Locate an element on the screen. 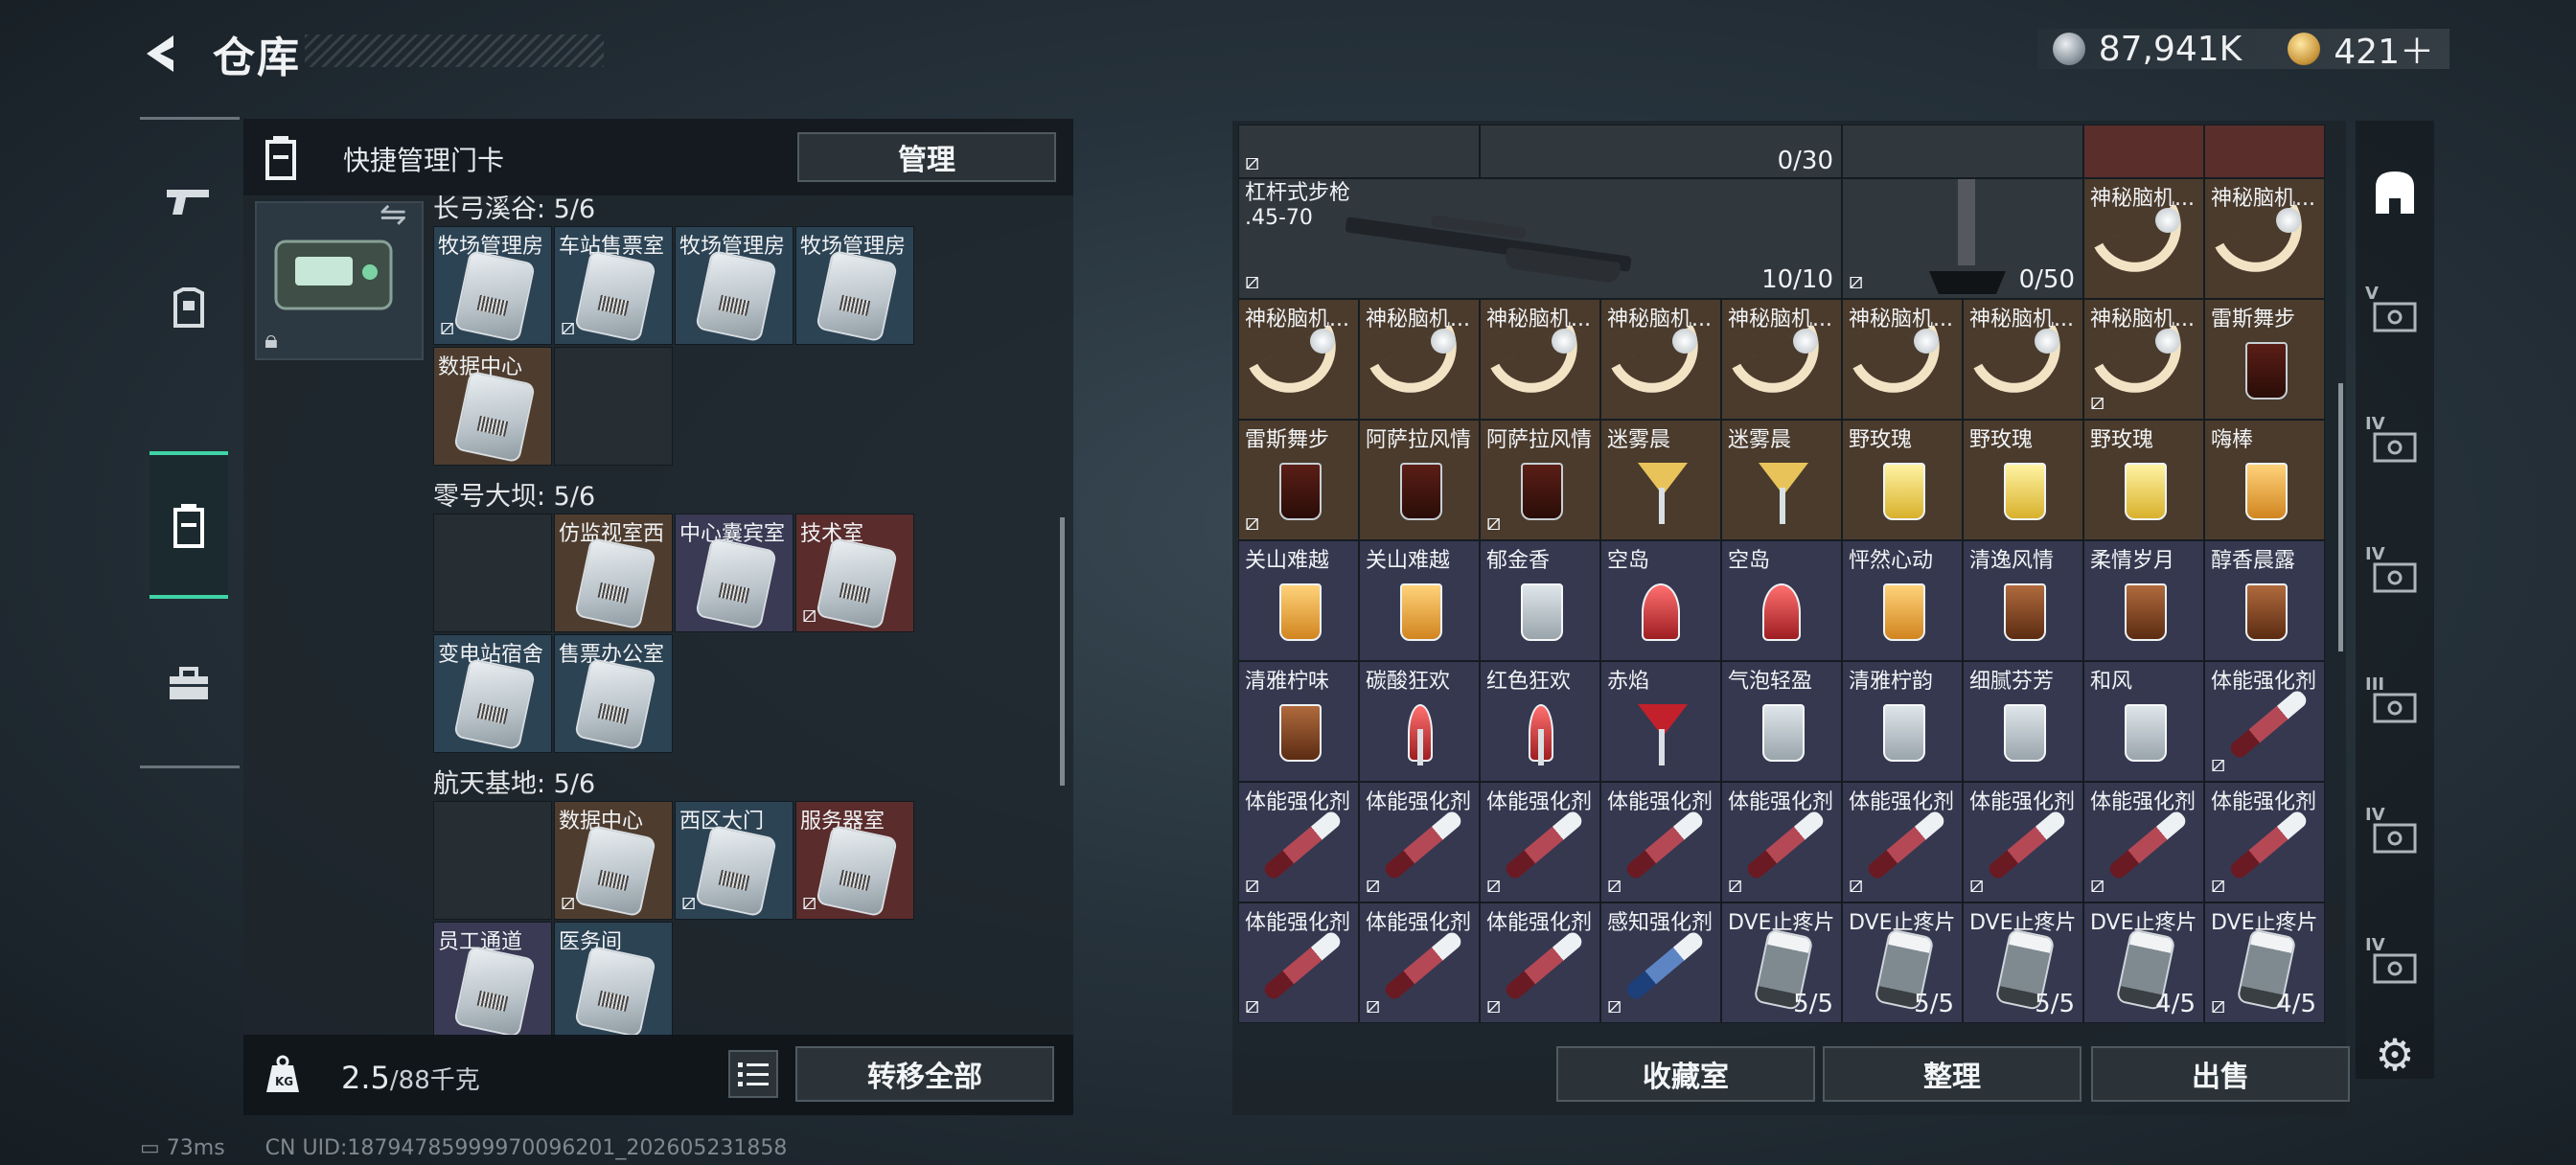  container-tab: V is located at coordinates (2395, 315).